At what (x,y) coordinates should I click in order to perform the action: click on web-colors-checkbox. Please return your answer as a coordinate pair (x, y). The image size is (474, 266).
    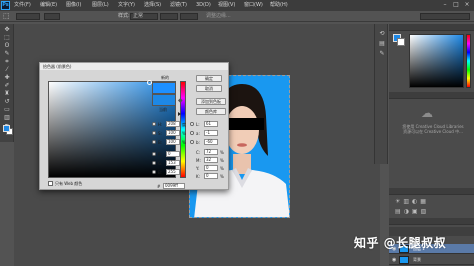
    Looking at the image, I should click on (50, 183).